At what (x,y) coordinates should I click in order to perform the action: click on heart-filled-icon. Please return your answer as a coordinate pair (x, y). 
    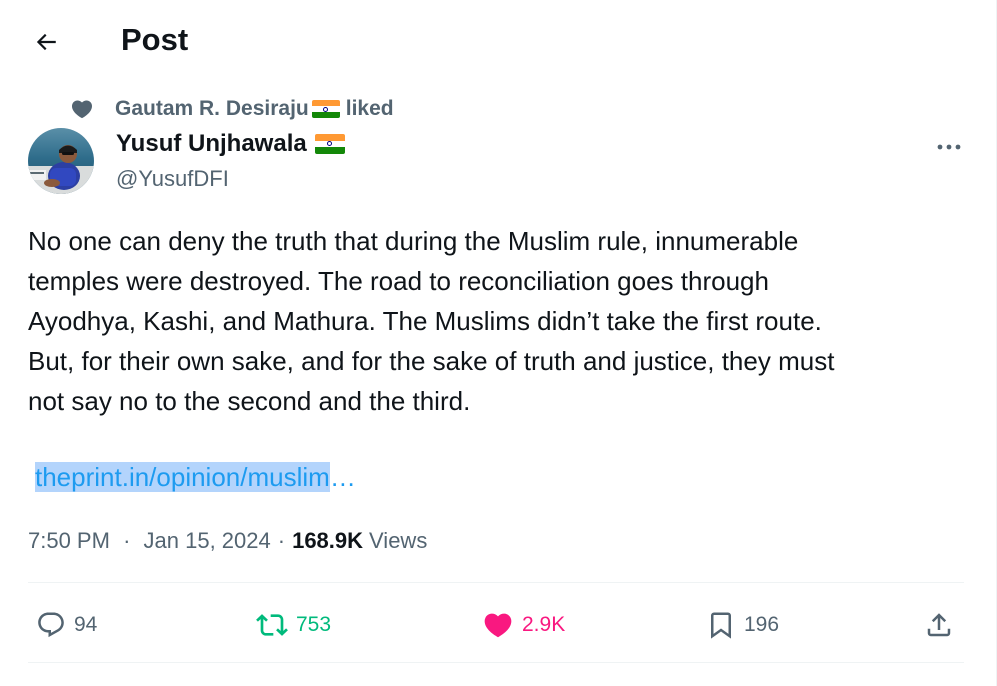
    Looking at the image, I should click on (498, 625).